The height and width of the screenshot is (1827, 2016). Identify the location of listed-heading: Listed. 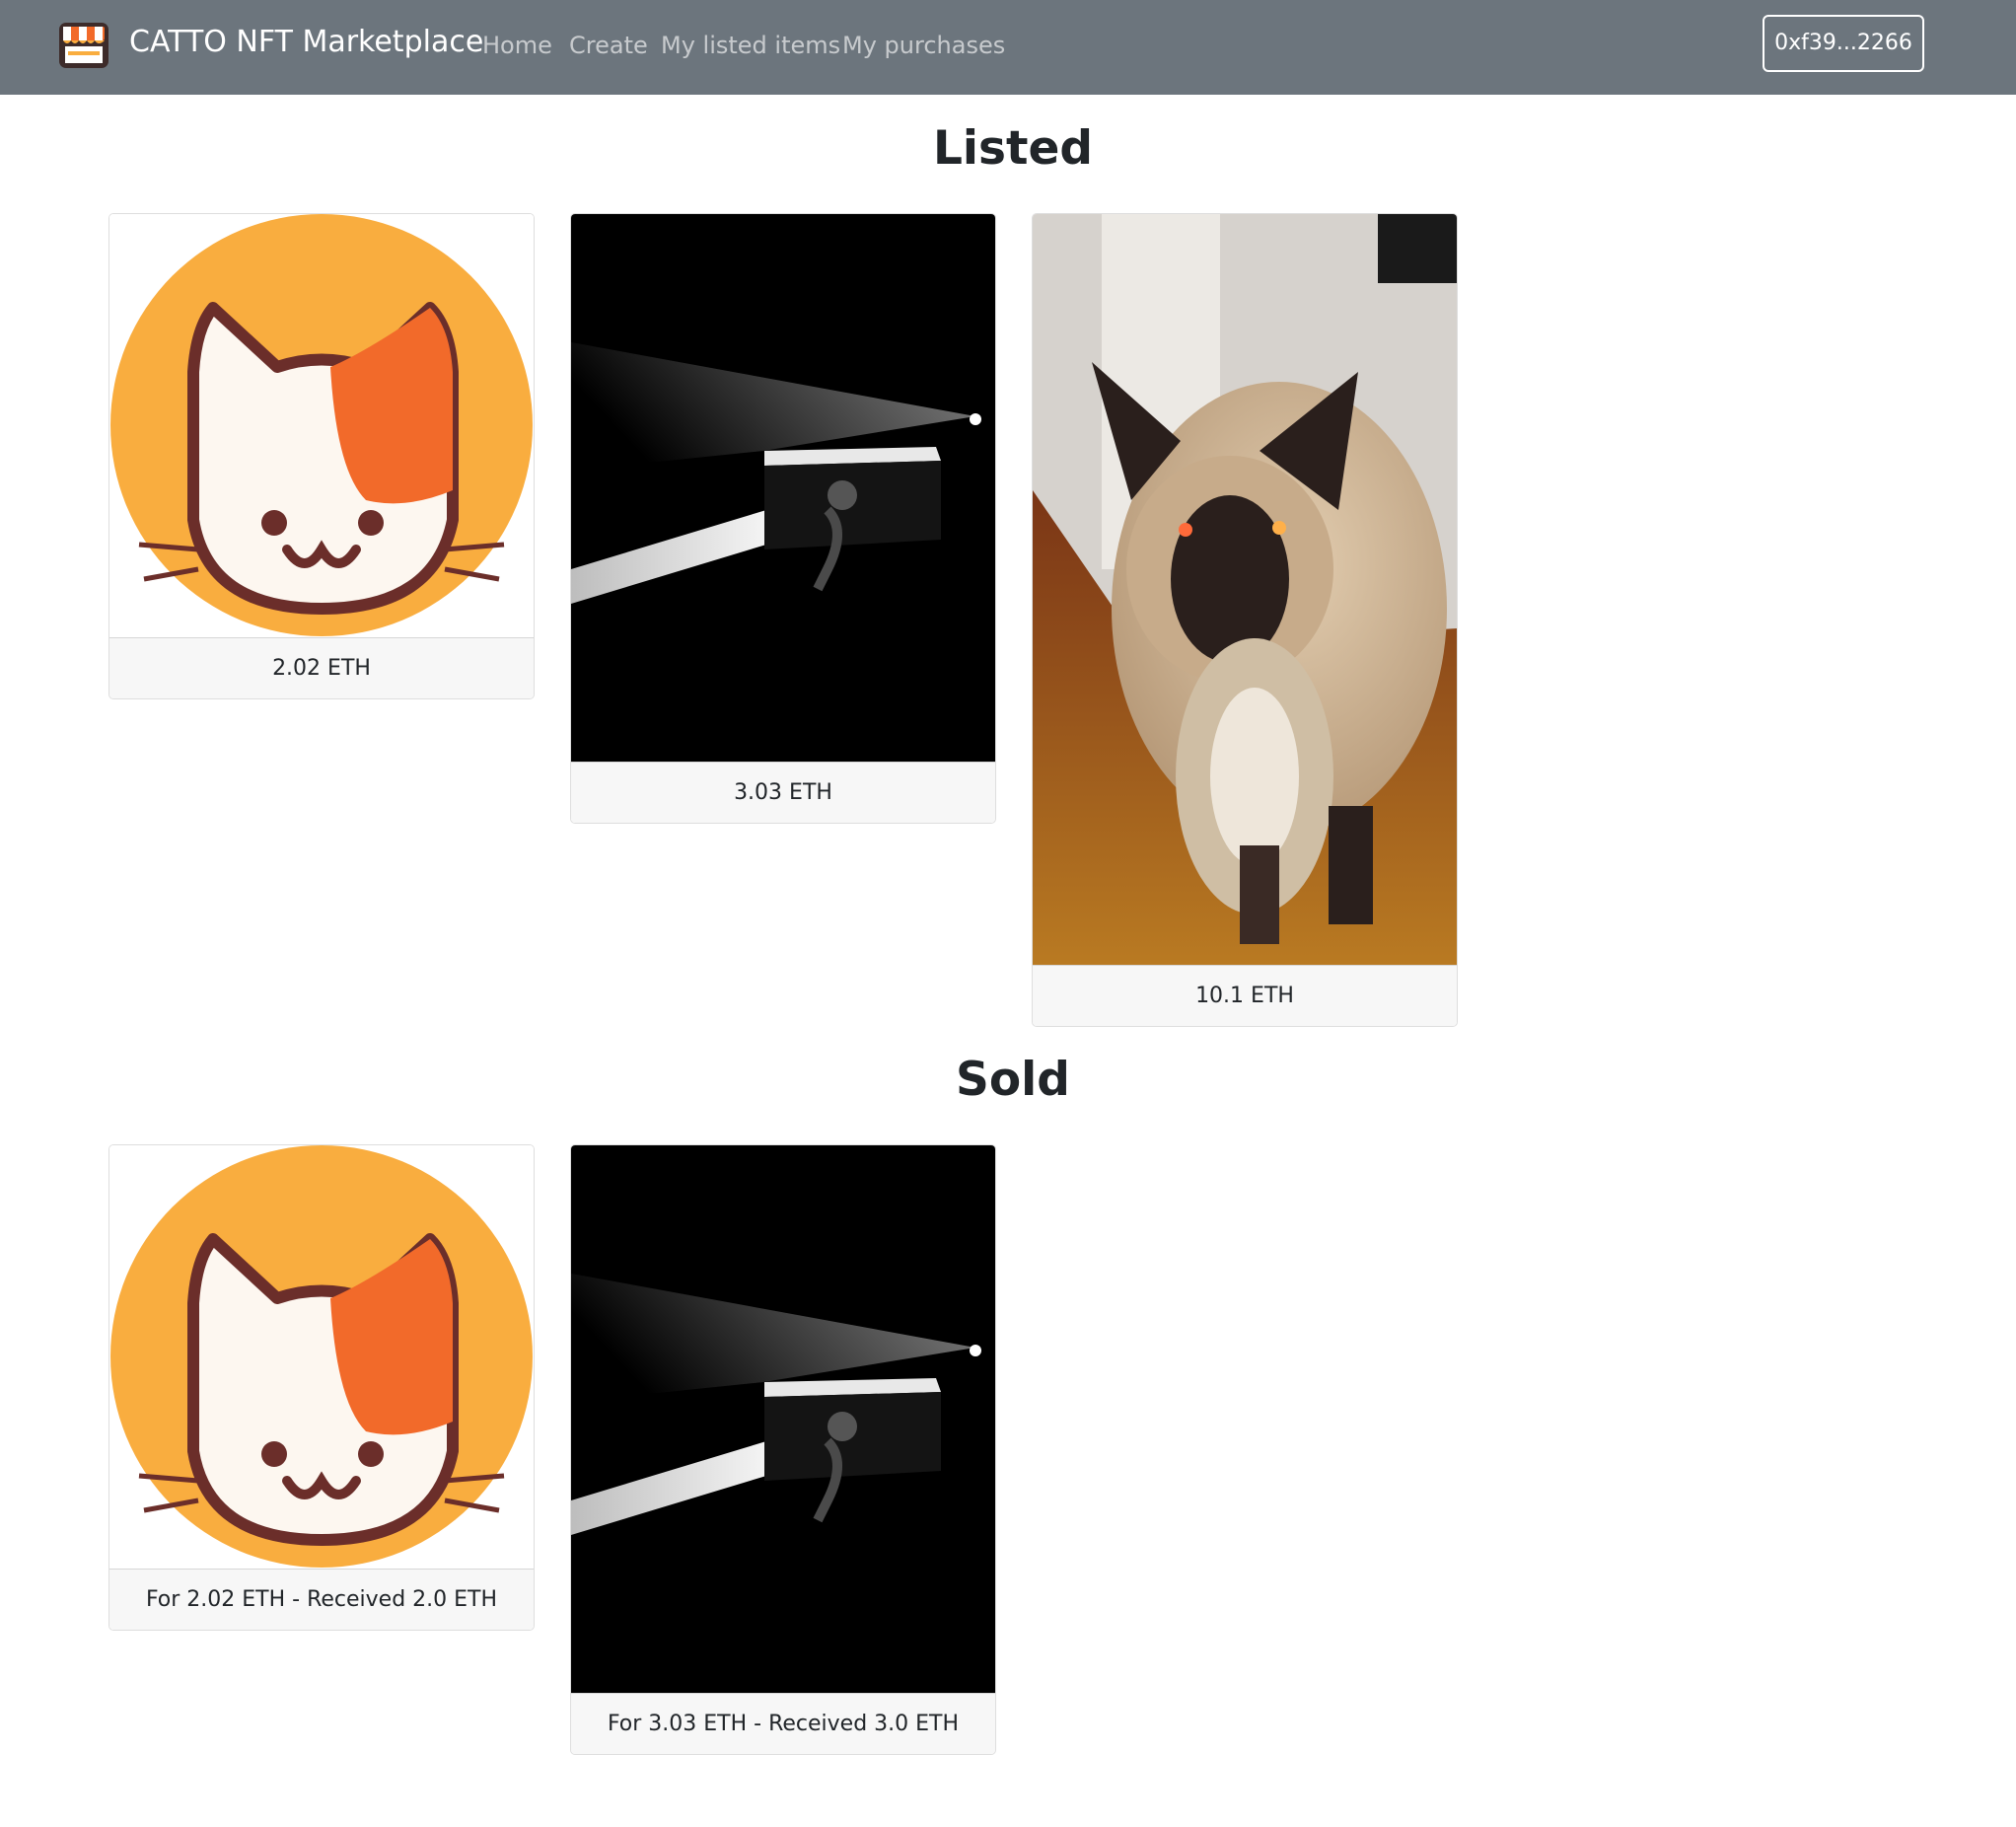
(1013, 148).